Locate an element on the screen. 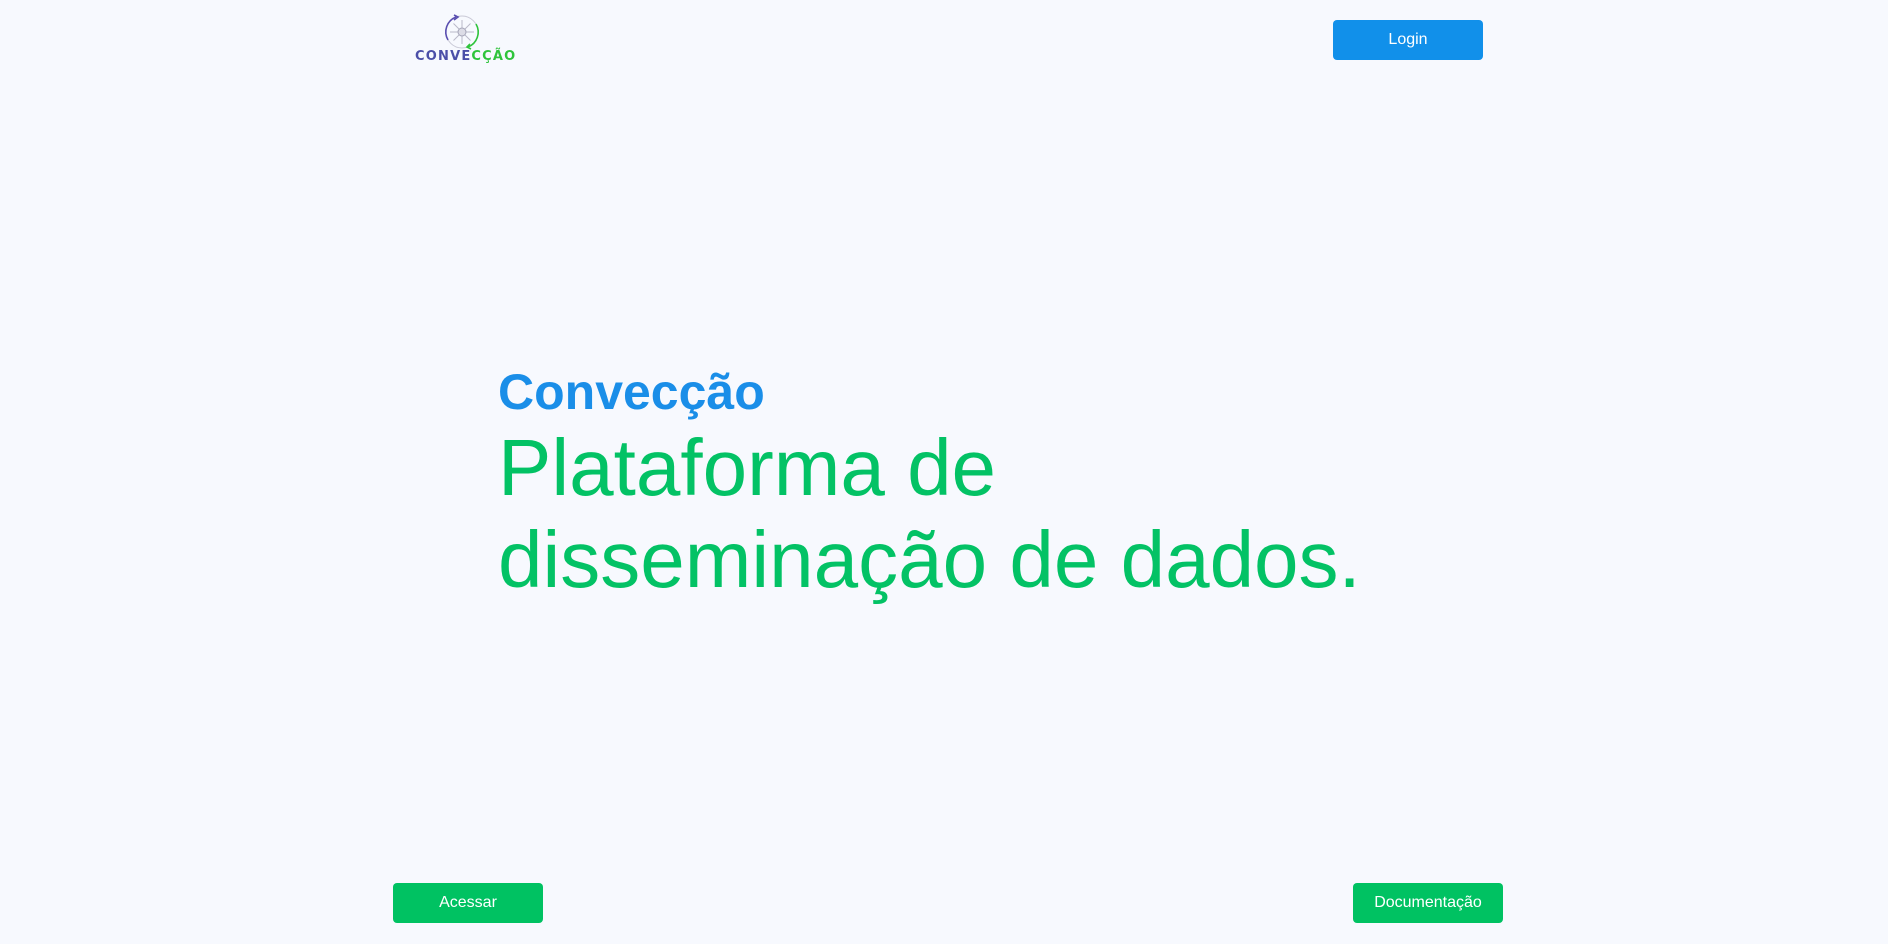  logo-text: CONVECÇÃO is located at coordinates (466, 56).